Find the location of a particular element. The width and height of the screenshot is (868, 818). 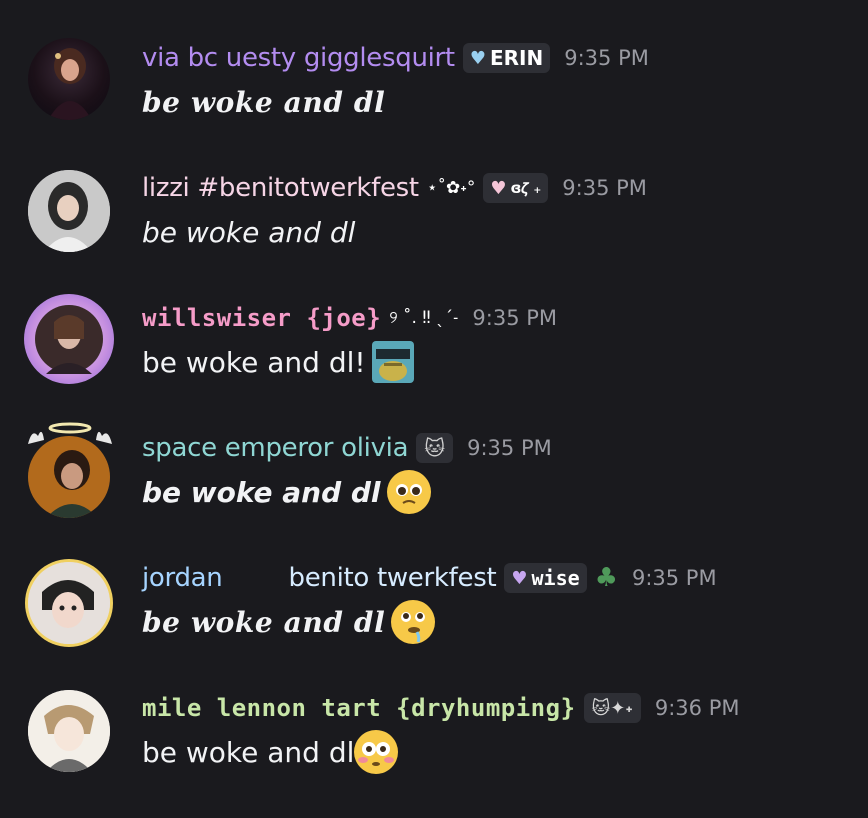

clover-heart-icon: ♣ is located at coordinates (606, 578).